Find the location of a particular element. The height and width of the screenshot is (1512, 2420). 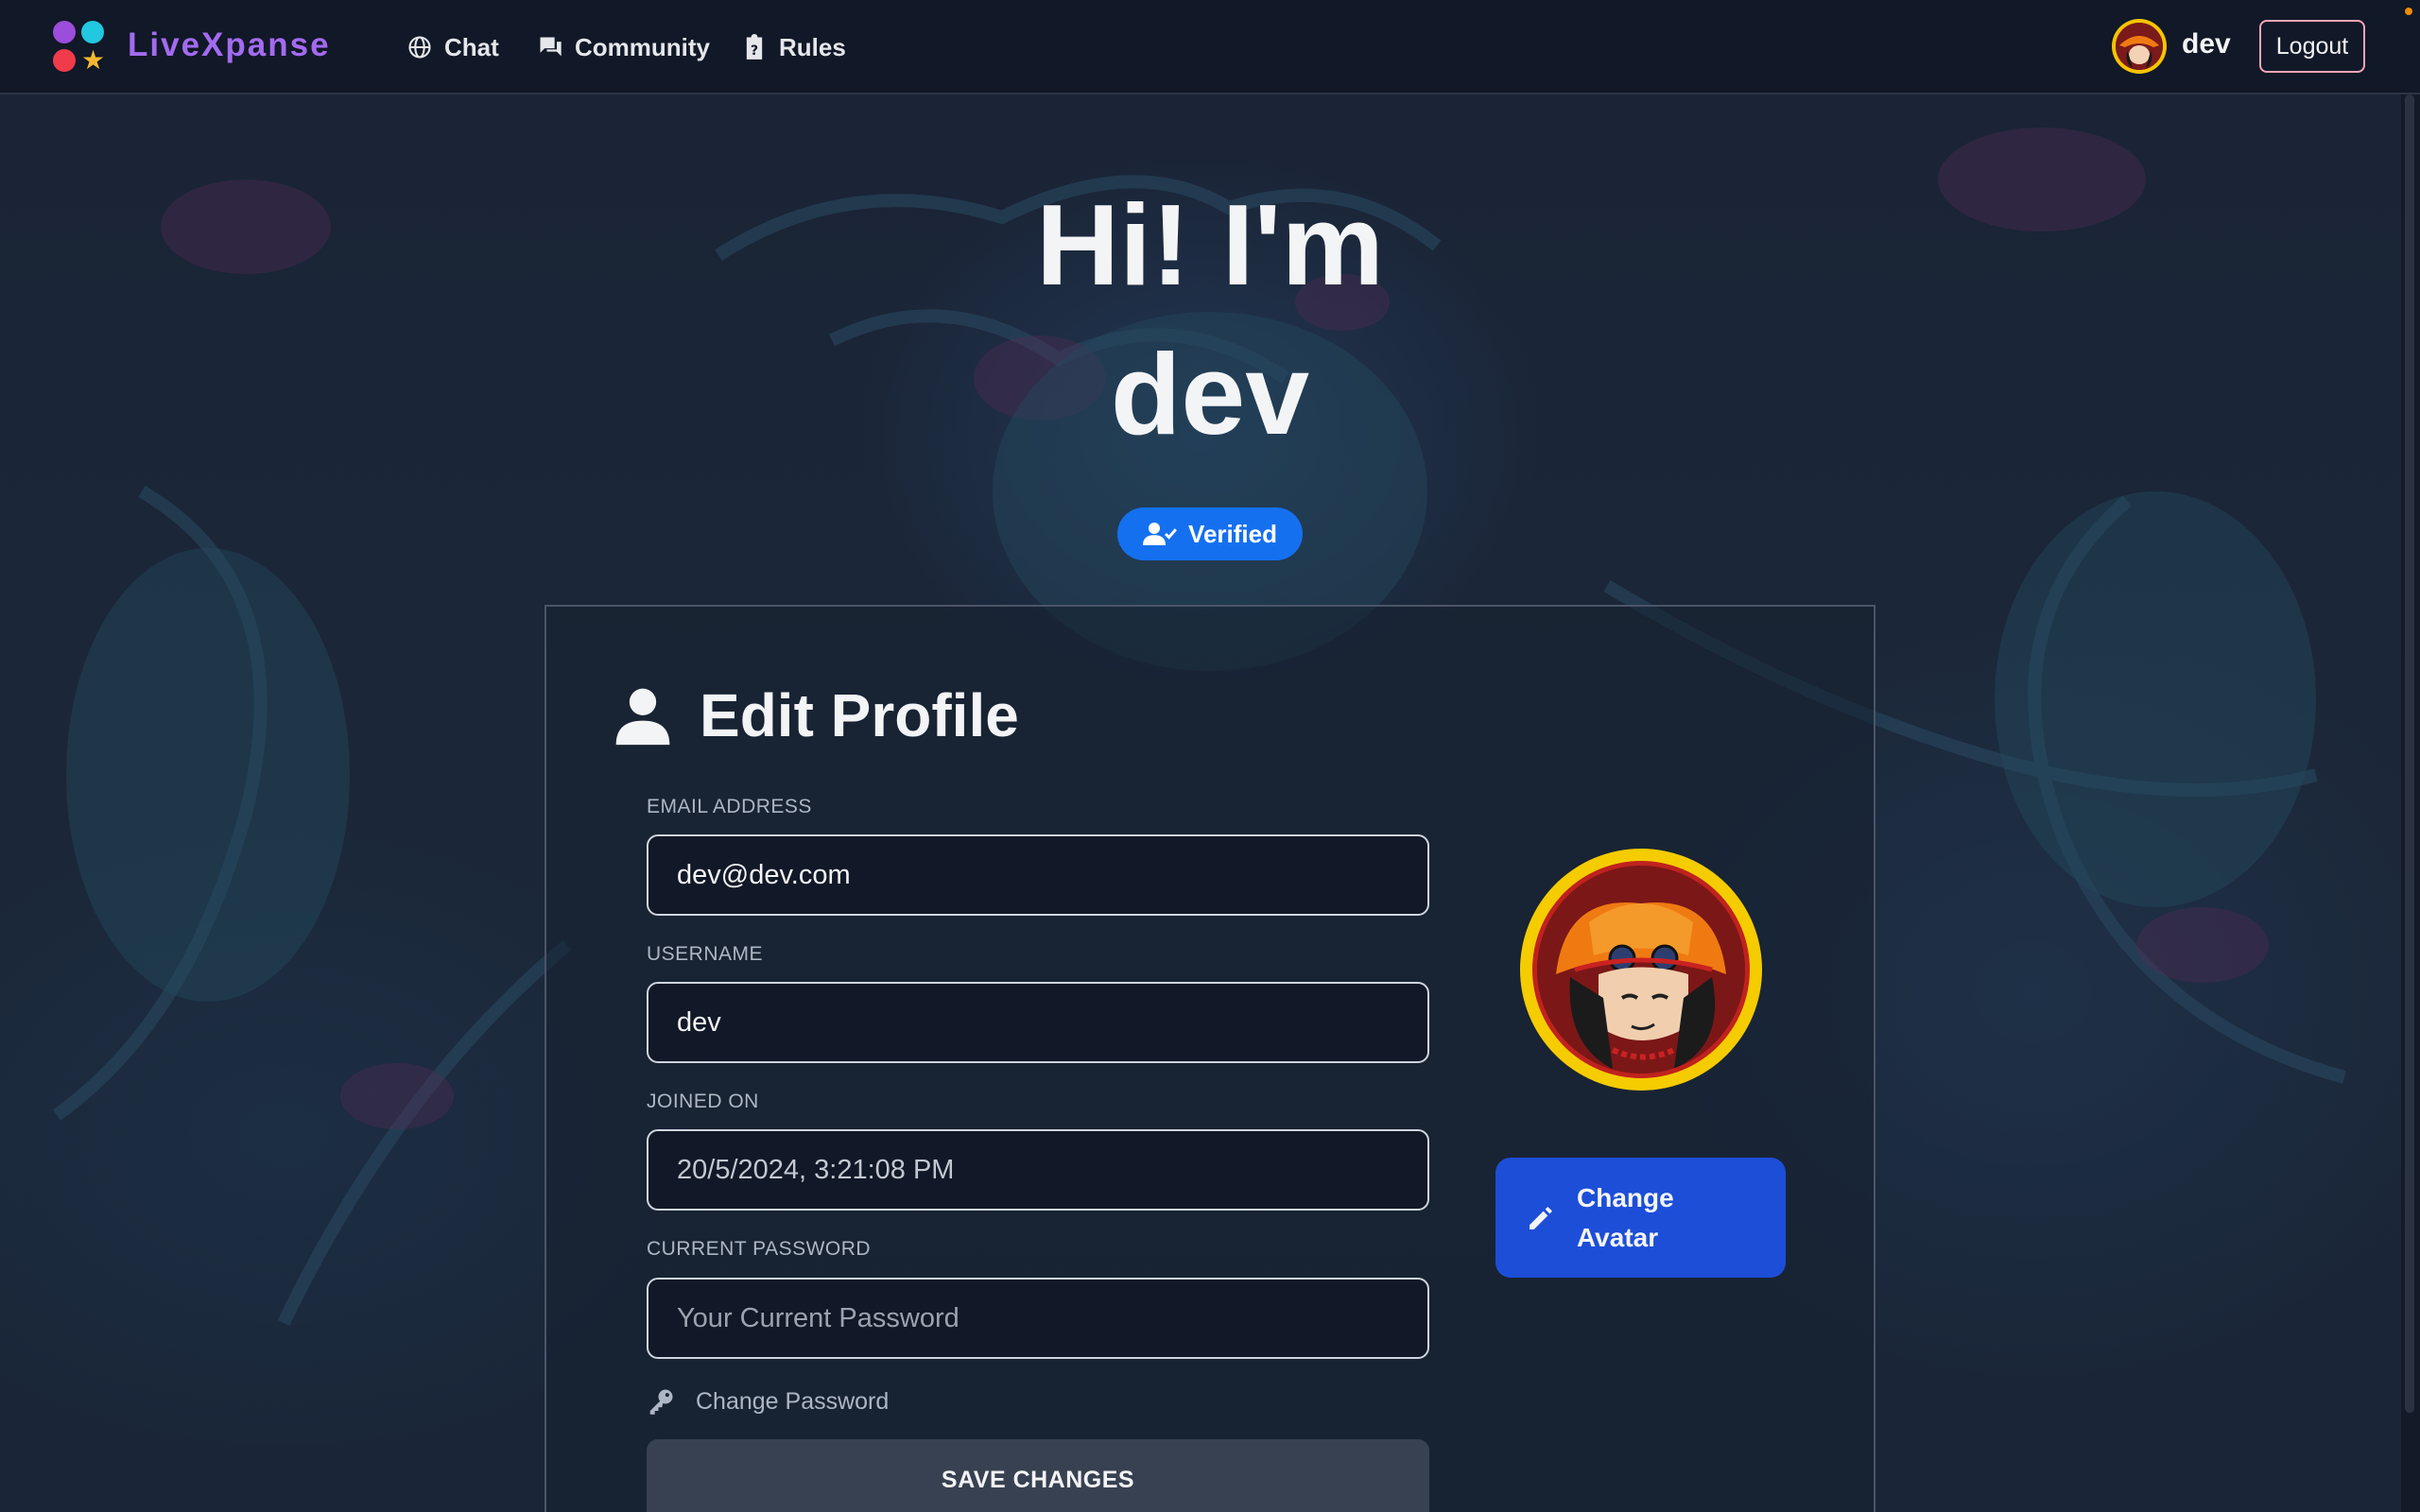

scrollbar-thumb is located at coordinates (2409, 753).